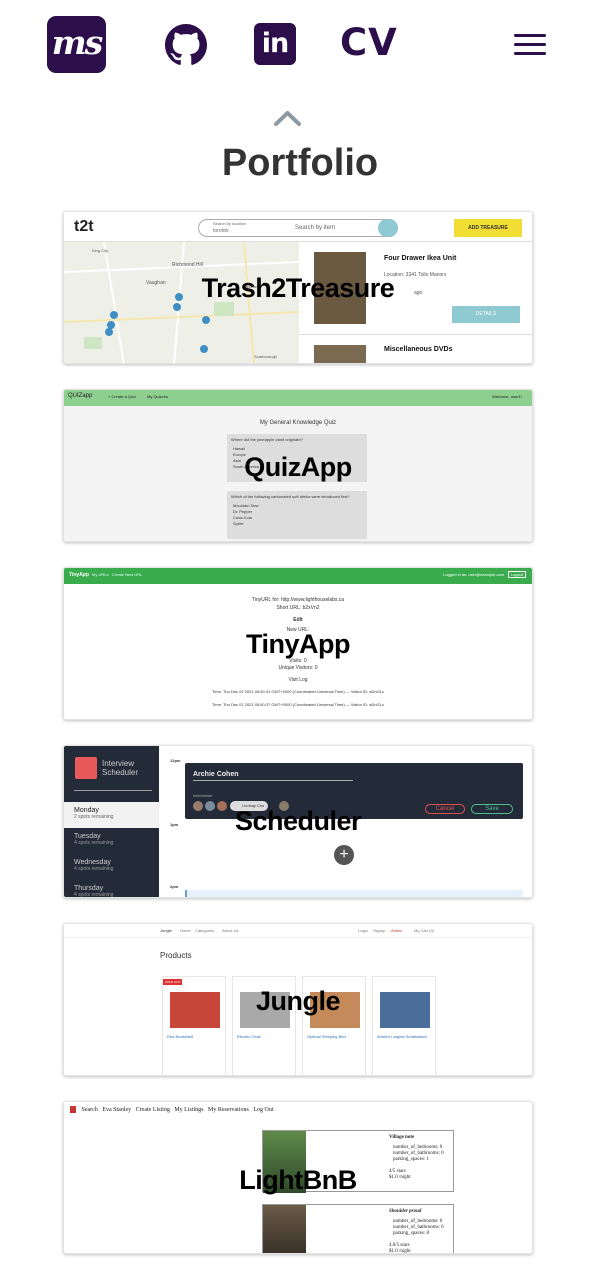 The image size is (600, 1281). What do you see at coordinates (369, 43) in the screenshot?
I see `cv-link: CV` at bounding box center [369, 43].